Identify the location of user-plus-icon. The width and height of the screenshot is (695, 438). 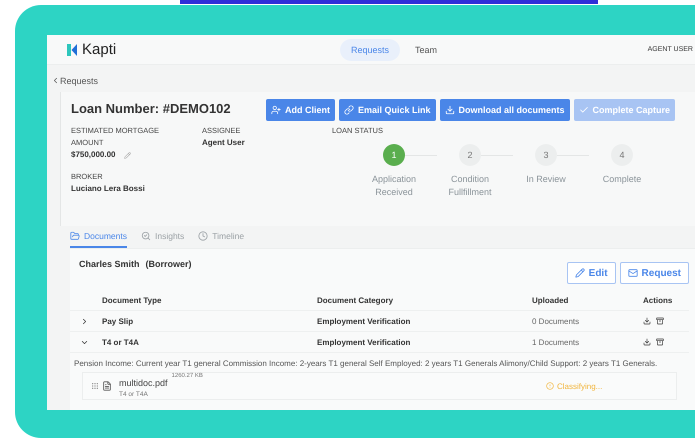
(276, 110).